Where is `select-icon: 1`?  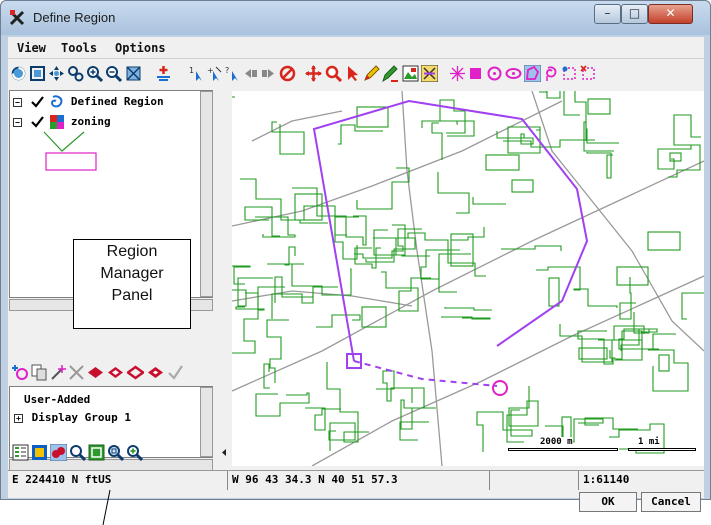 select-icon: 1 is located at coordinates (196, 73).